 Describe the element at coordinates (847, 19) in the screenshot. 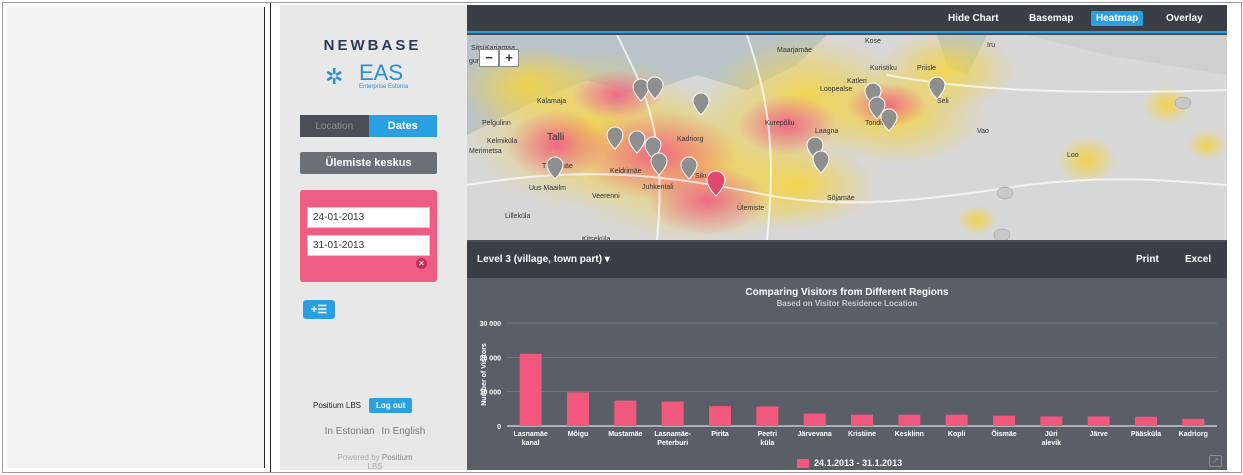

I see `top-toolbar: Hide Chart Basemap Heatmap Overlay` at that location.